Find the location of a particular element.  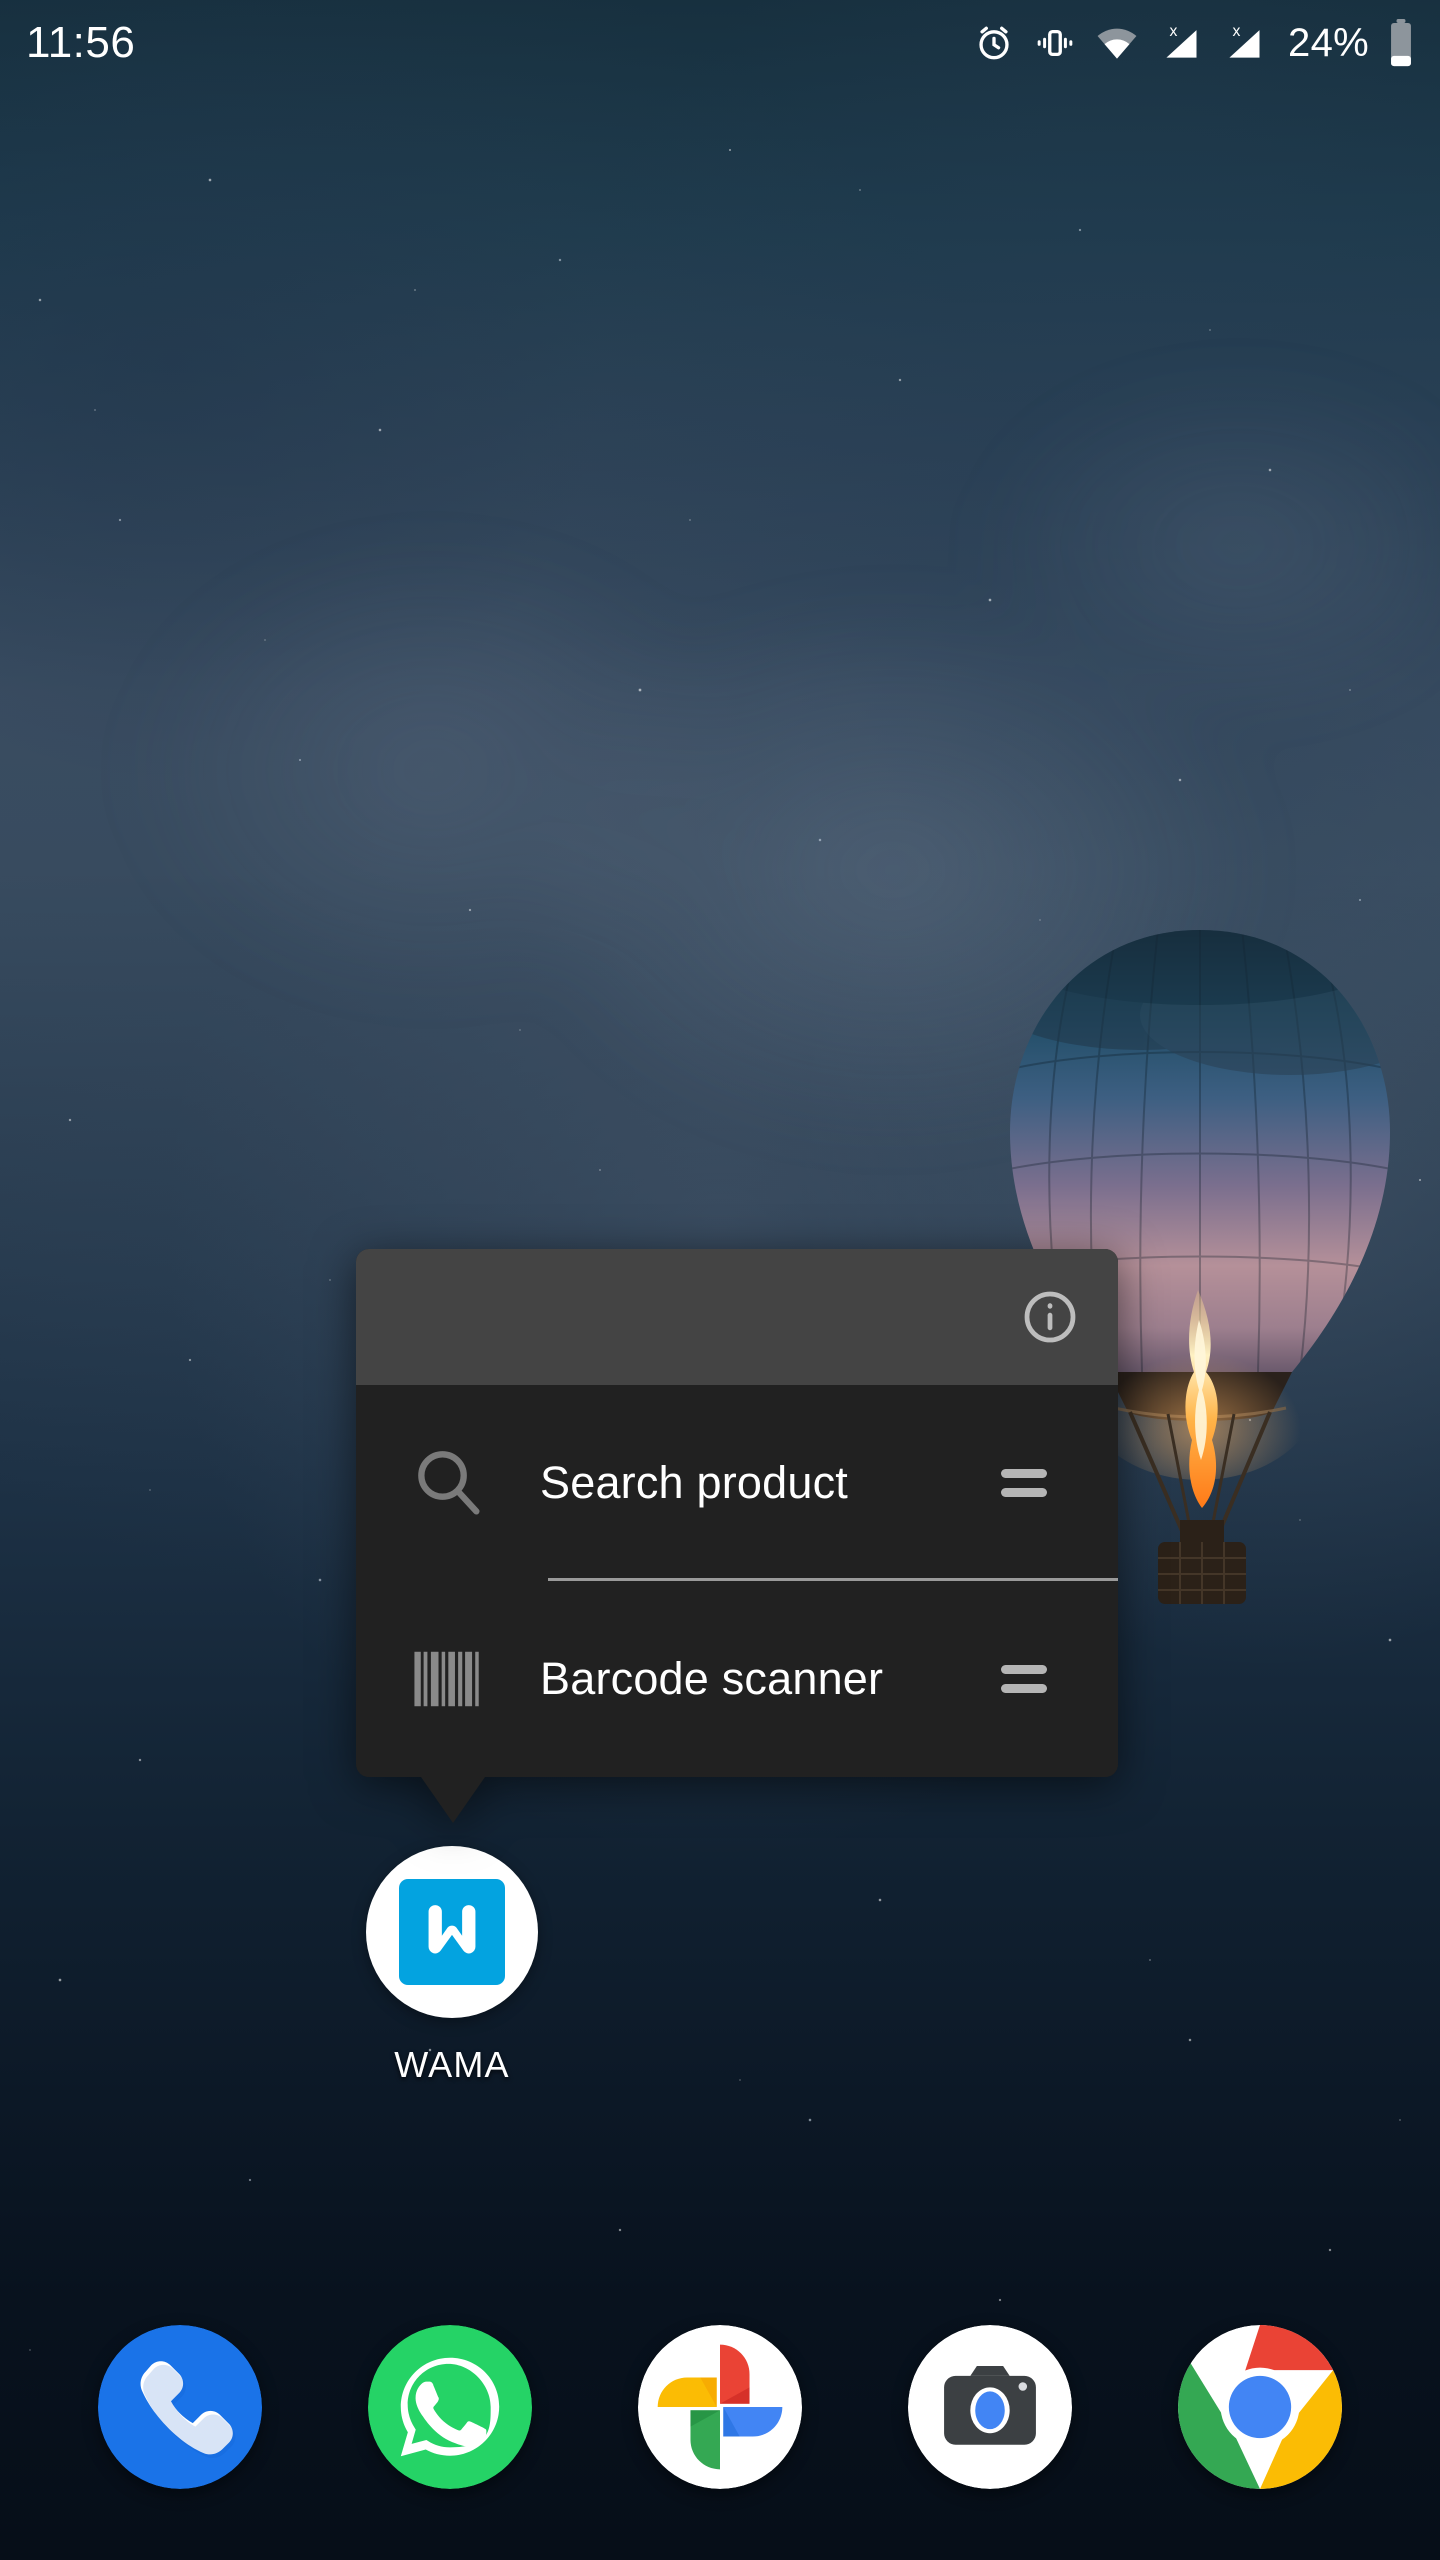

search-icon is located at coordinates (448, 1483).